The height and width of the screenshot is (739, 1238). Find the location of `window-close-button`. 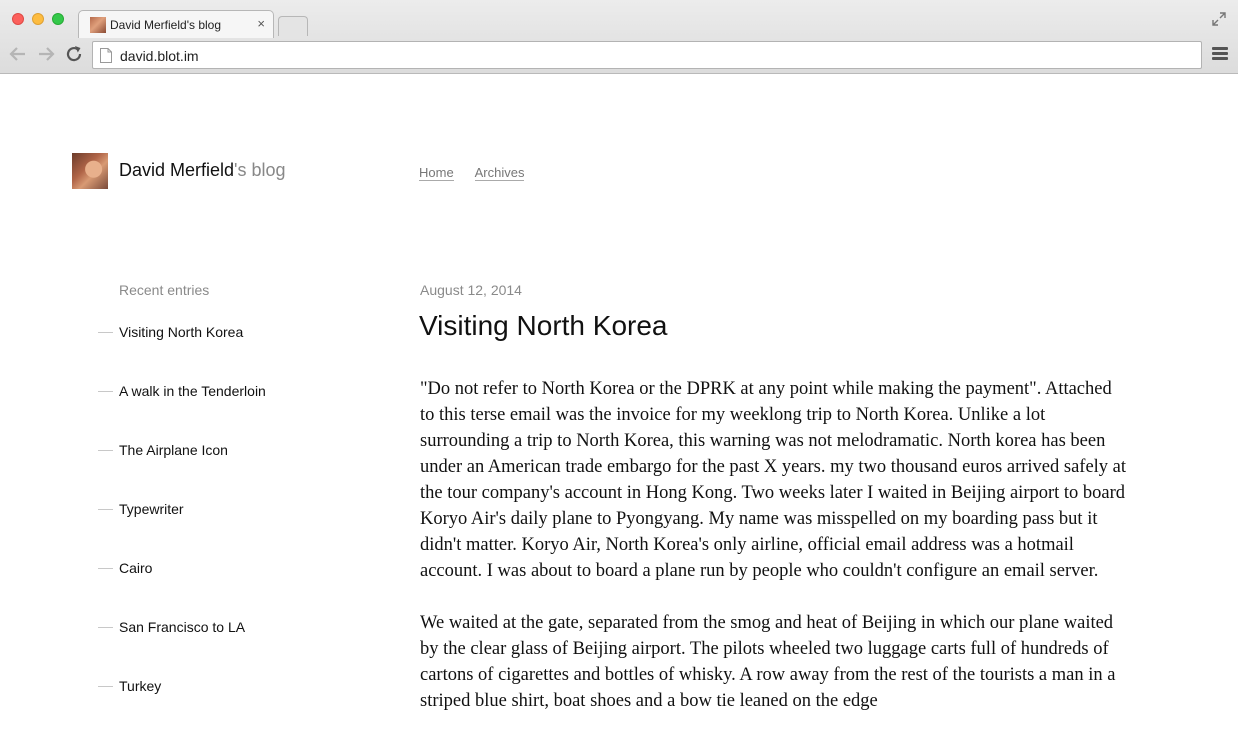

window-close-button is located at coordinates (18, 19).